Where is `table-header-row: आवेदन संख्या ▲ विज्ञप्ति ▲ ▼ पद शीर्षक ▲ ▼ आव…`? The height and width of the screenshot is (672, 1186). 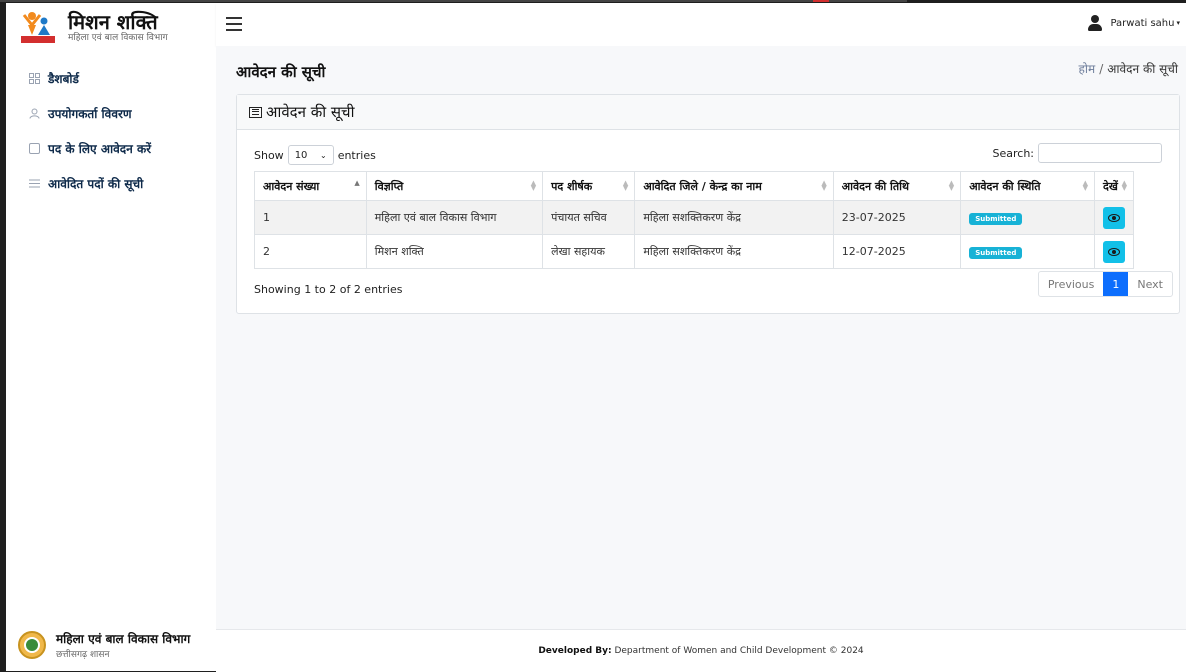
table-header-row: आवेदन संख्या ▲ विज्ञप्ति ▲ ▼ पद शीर्षक ▲ ▼ आव… is located at coordinates (694, 186).